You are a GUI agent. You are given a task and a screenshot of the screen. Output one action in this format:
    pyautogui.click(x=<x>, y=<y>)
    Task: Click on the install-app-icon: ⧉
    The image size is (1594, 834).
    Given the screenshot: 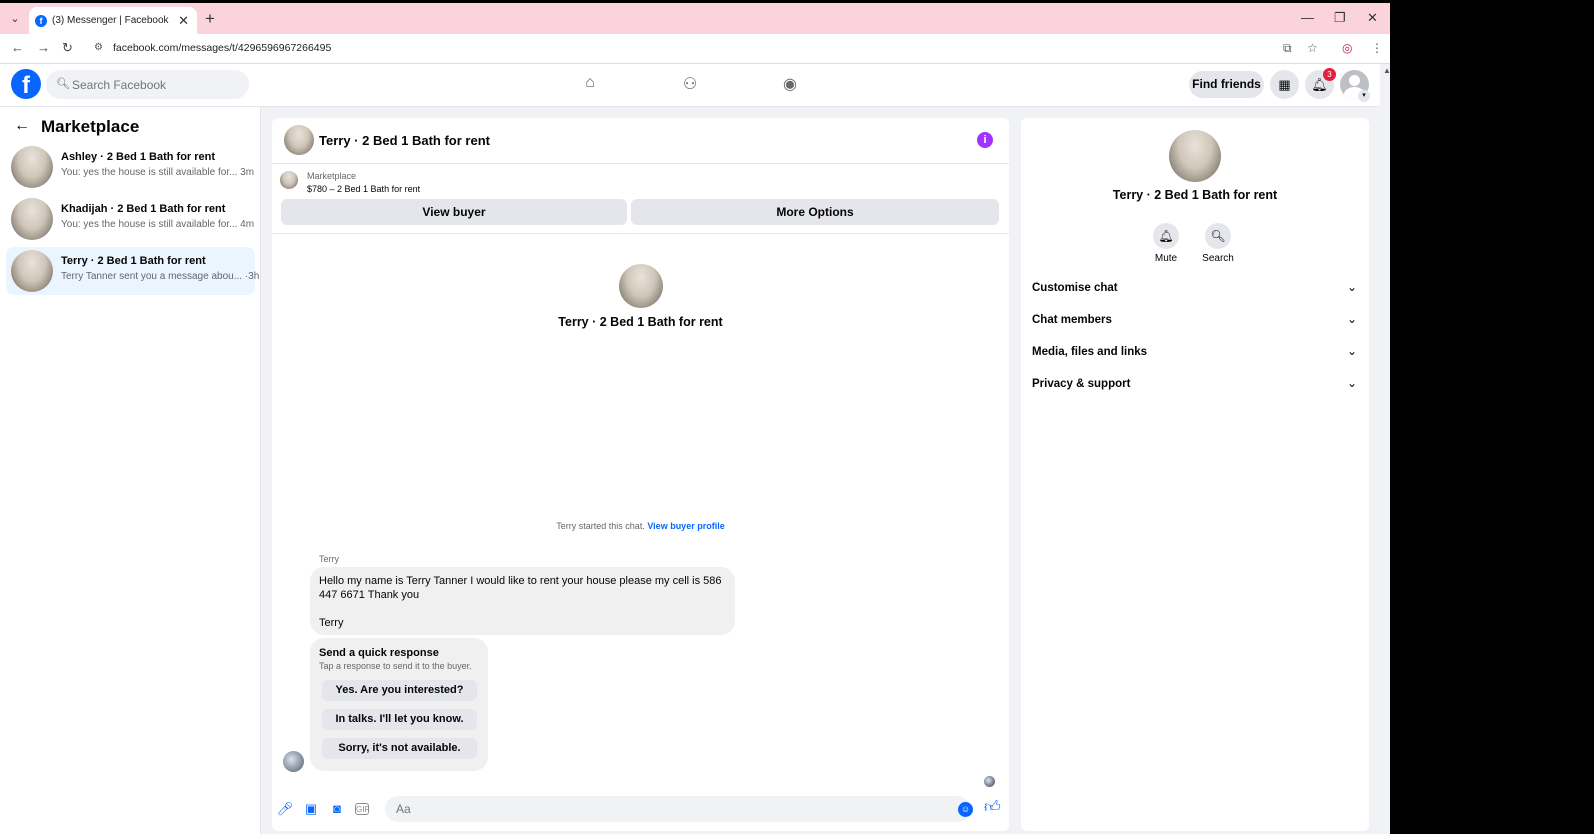 What is the action you would take?
    pyautogui.click(x=1287, y=48)
    